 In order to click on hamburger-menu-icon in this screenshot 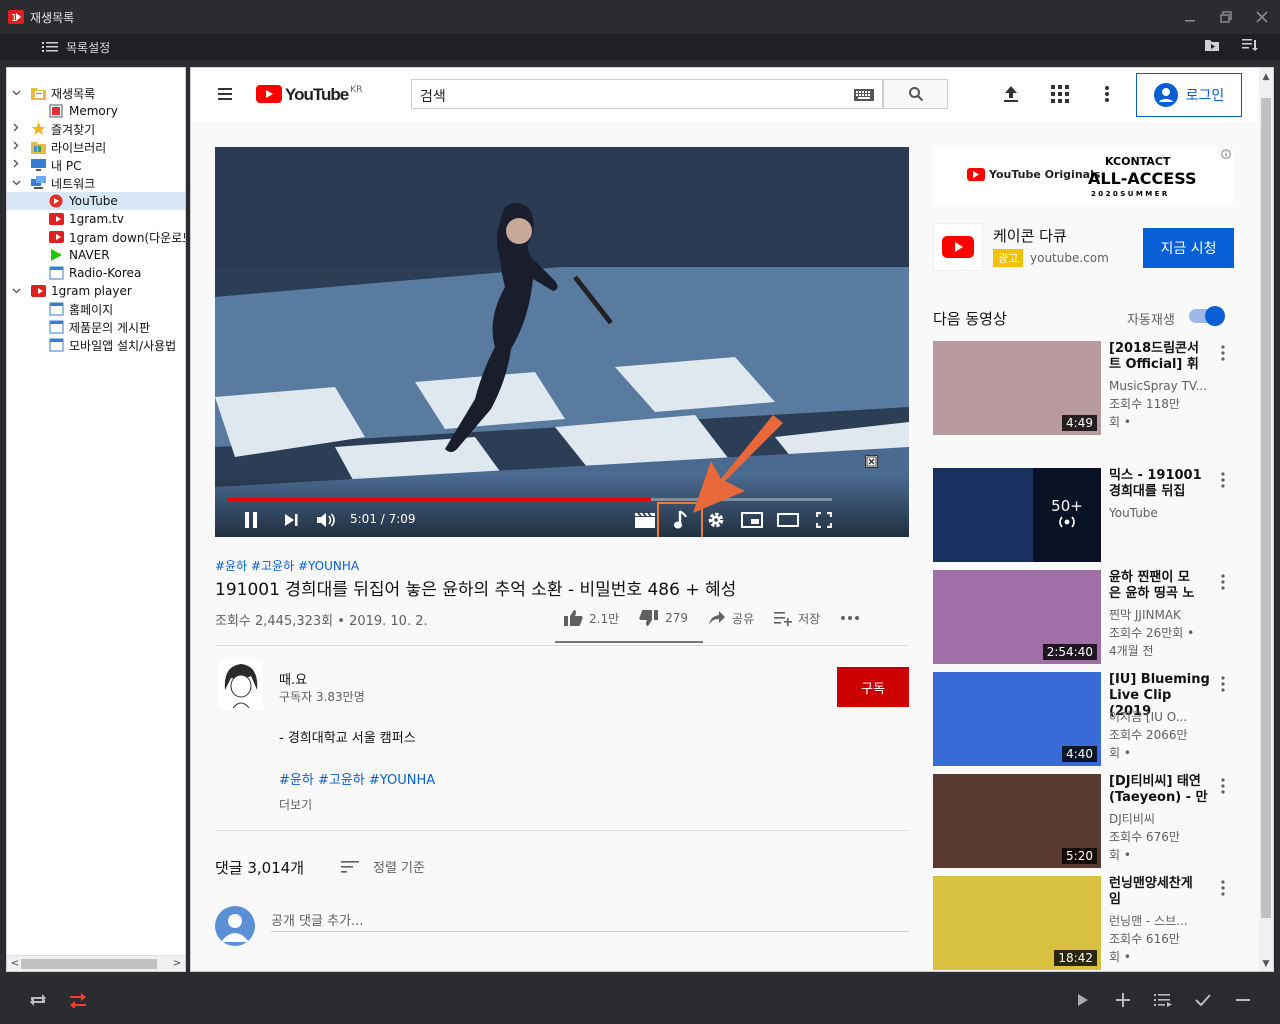, I will do `click(225, 94)`.